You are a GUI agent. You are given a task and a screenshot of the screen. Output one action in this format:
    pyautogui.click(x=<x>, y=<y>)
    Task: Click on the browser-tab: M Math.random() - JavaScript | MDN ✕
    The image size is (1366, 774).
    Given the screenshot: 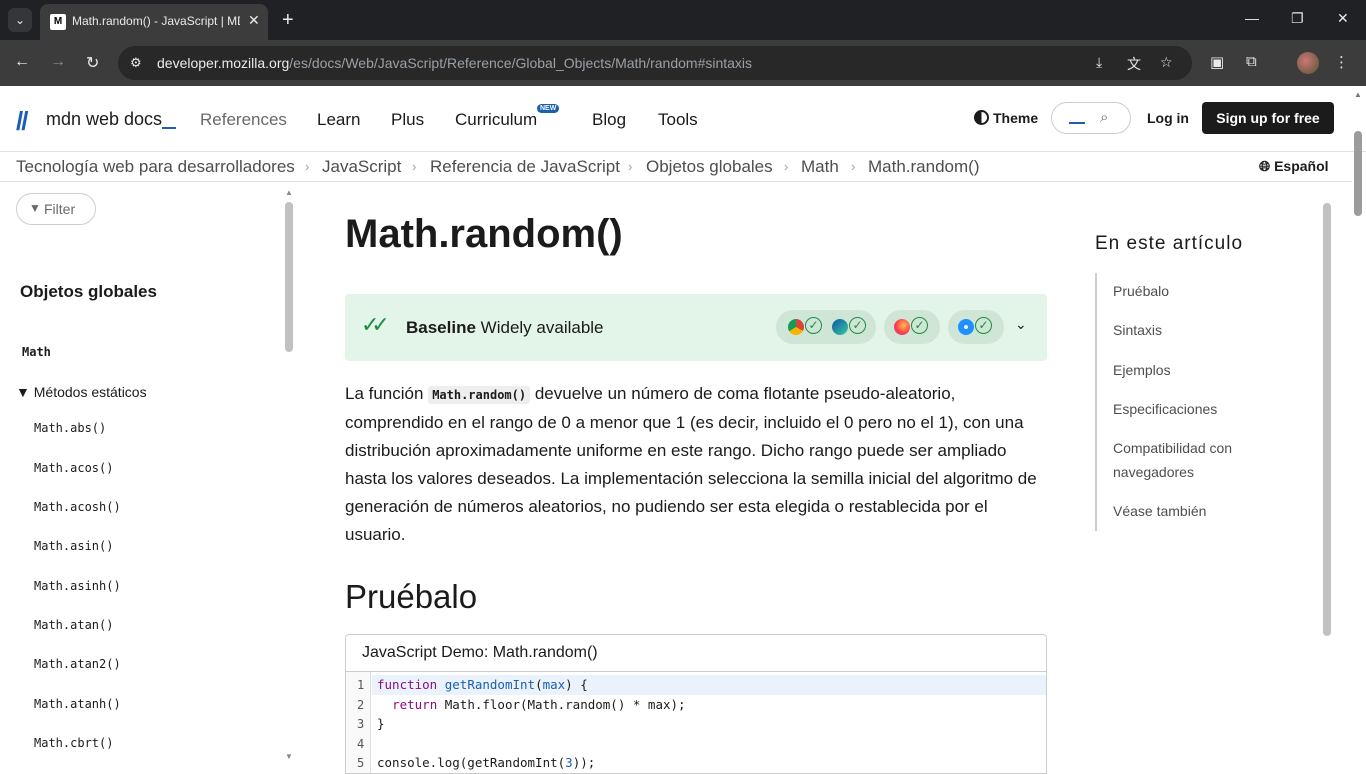 What is the action you would take?
    pyautogui.click(x=154, y=22)
    